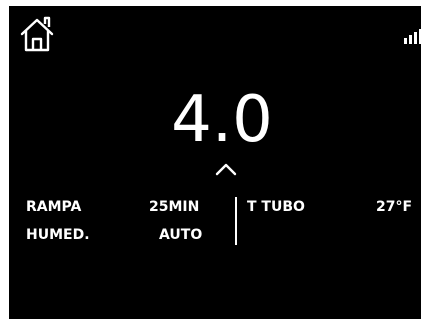 Image resolution: width=427 pixels, height=324 pixels. What do you see at coordinates (222, 120) in the screenshot?
I see `setpoint-value: 4.0` at bounding box center [222, 120].